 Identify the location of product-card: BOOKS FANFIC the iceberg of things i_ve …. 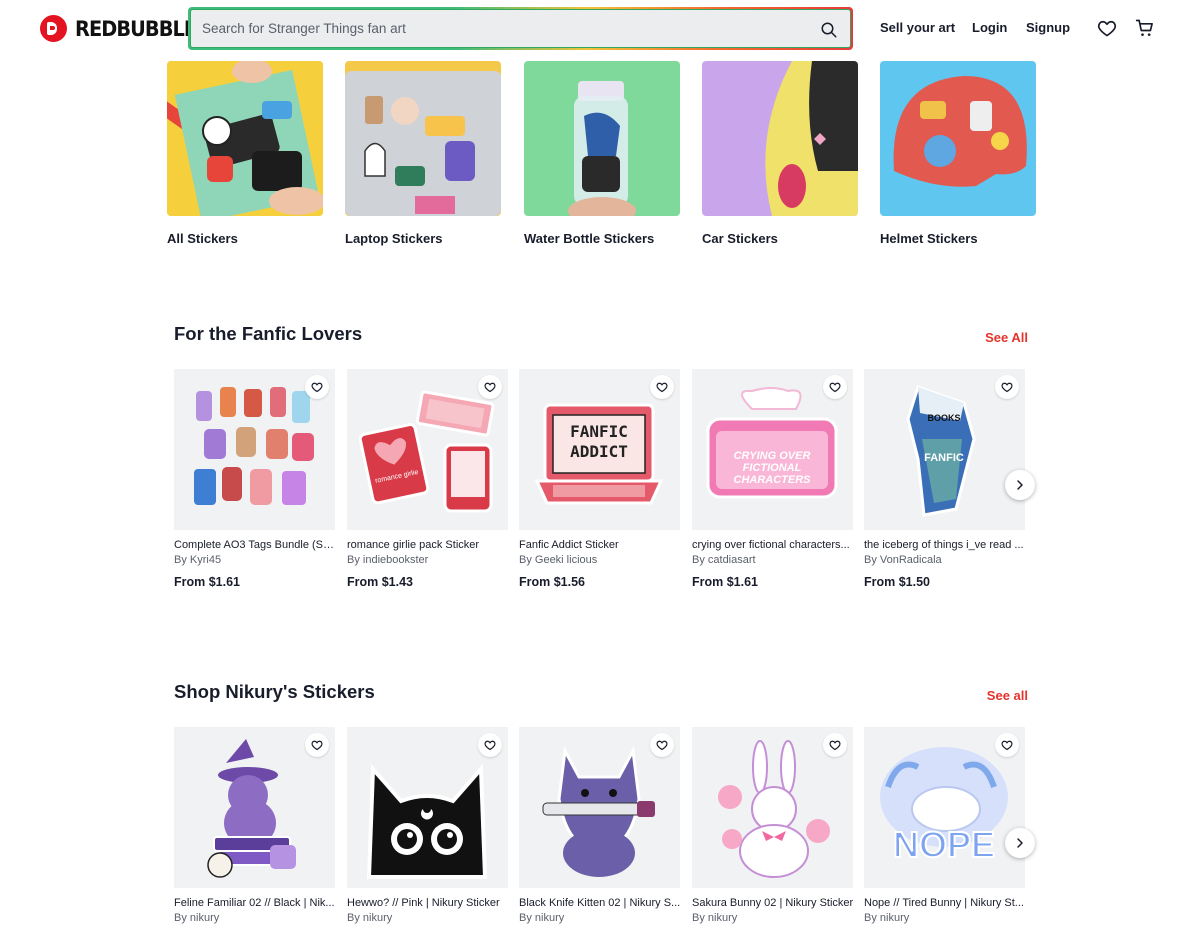
(945, 479).